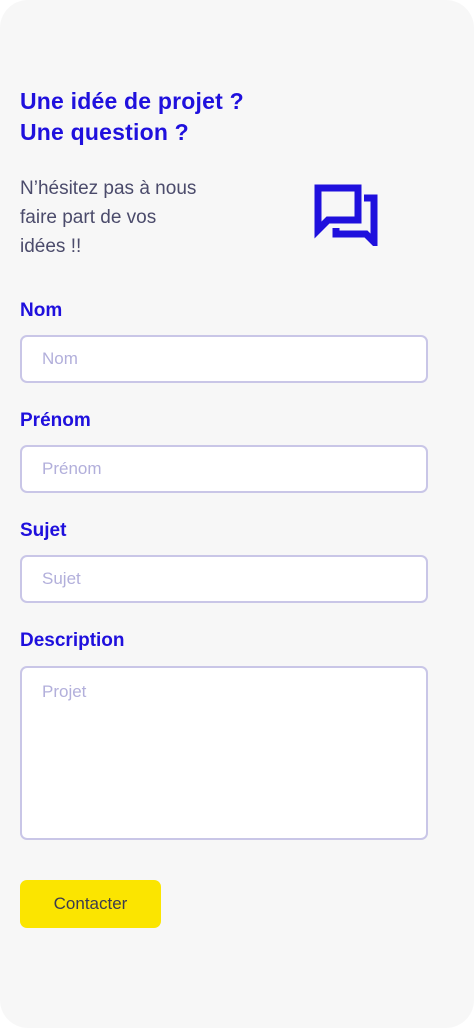  What do you see at coordinates (51, 246) in the screenshot?
I see `intro-line-3: idées !!` at bounding box center [51, 246].